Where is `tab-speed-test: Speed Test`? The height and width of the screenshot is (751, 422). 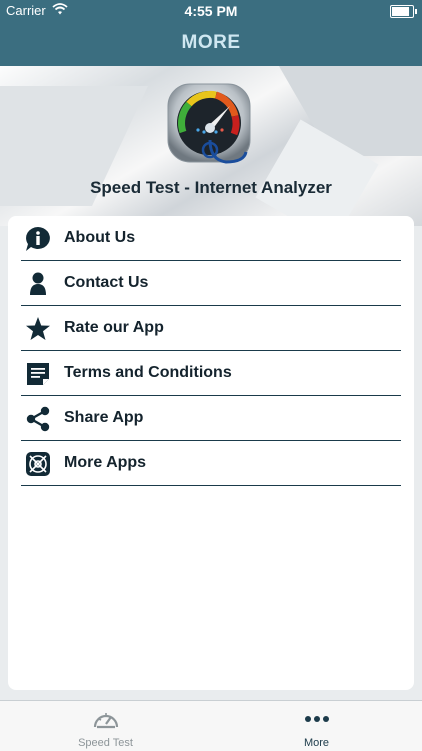
tab-speed-test: Speed Test is located at coordinates (105, 726).